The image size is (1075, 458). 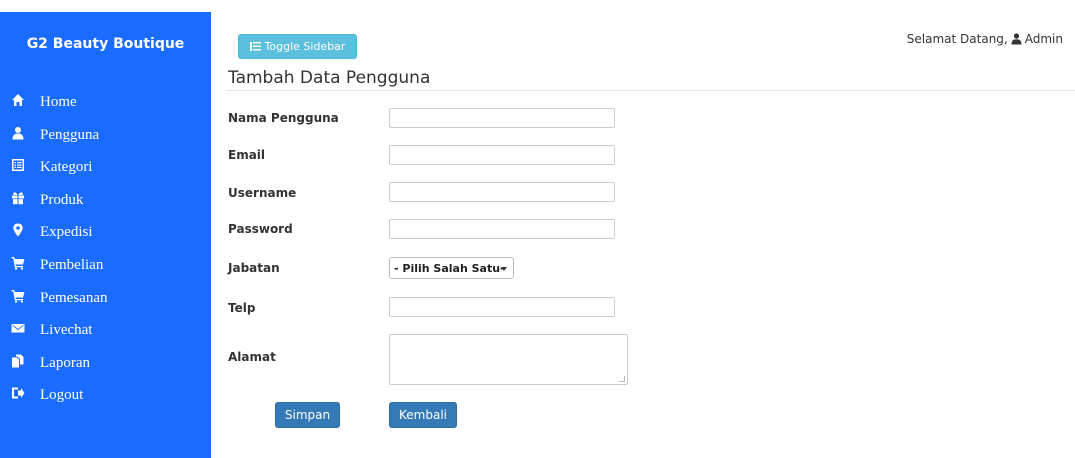 I want to click on sidebar-item-pembelian: Pembelian, so click(x=105, y=265).